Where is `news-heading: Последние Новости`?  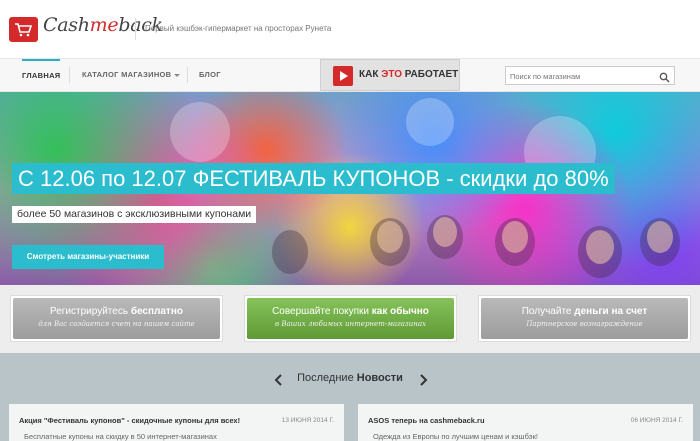
news-heading: Последние Новости is located at coordinates (350, 378).